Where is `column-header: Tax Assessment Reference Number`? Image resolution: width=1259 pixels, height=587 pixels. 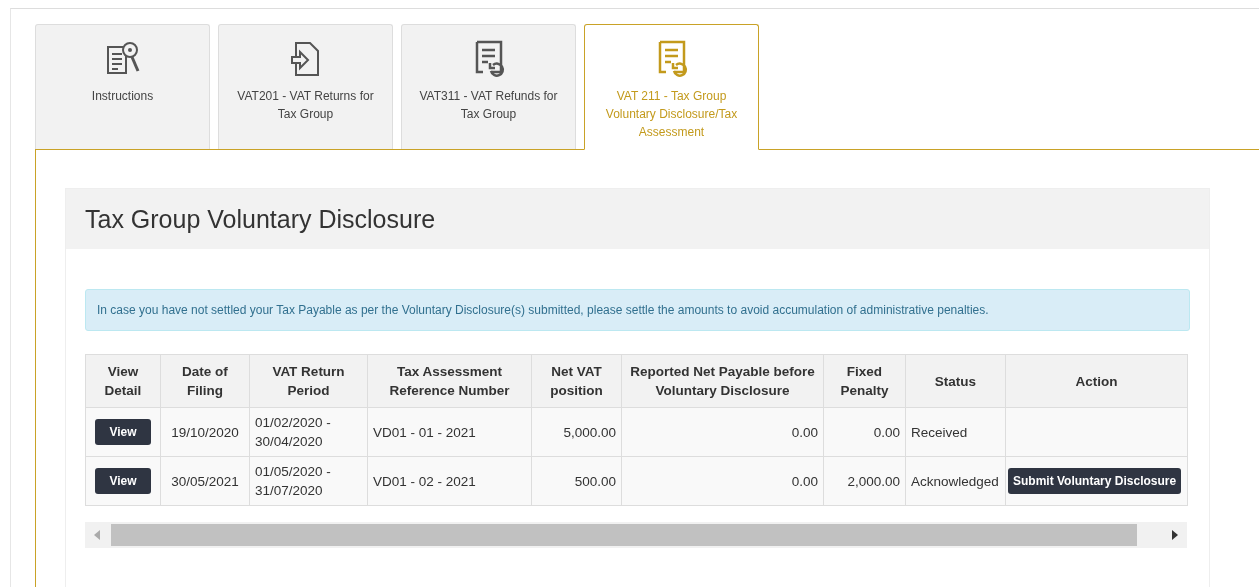 column-header: Tax Assessment Reference Number is located at coordinates (449, 381).